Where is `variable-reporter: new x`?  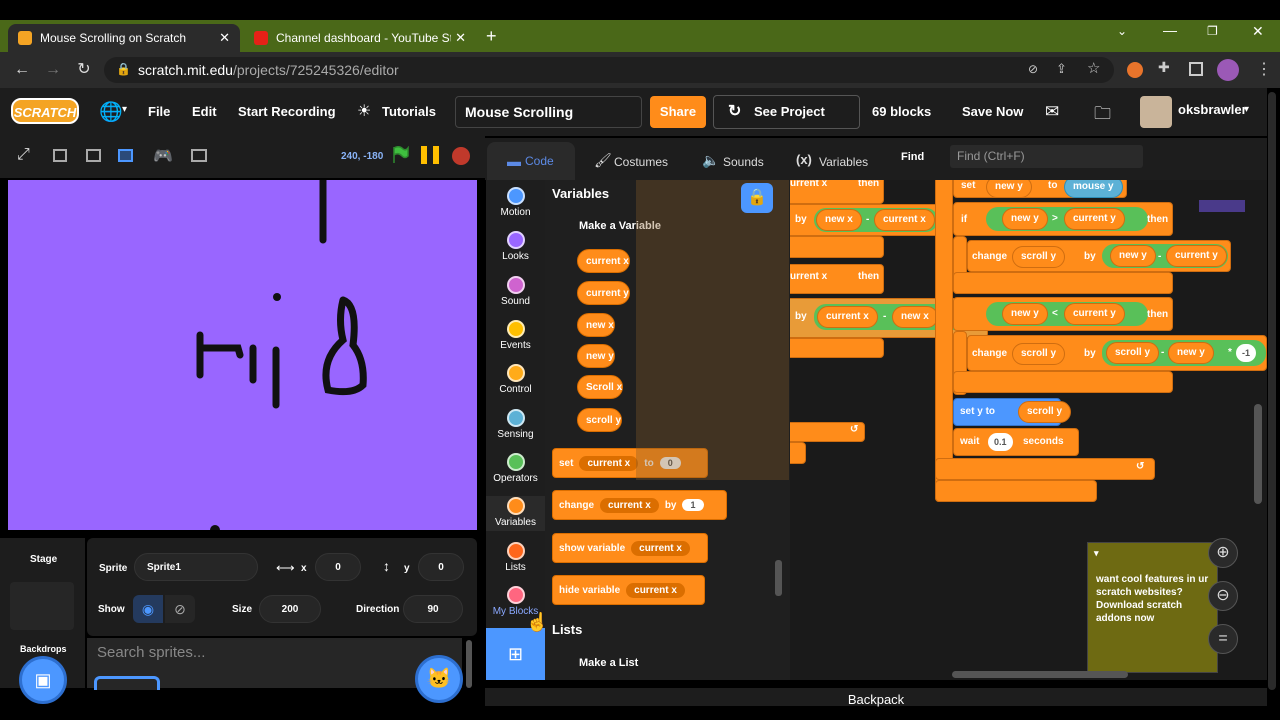 variable-reporter: new x is located at coordinates (596, 325).